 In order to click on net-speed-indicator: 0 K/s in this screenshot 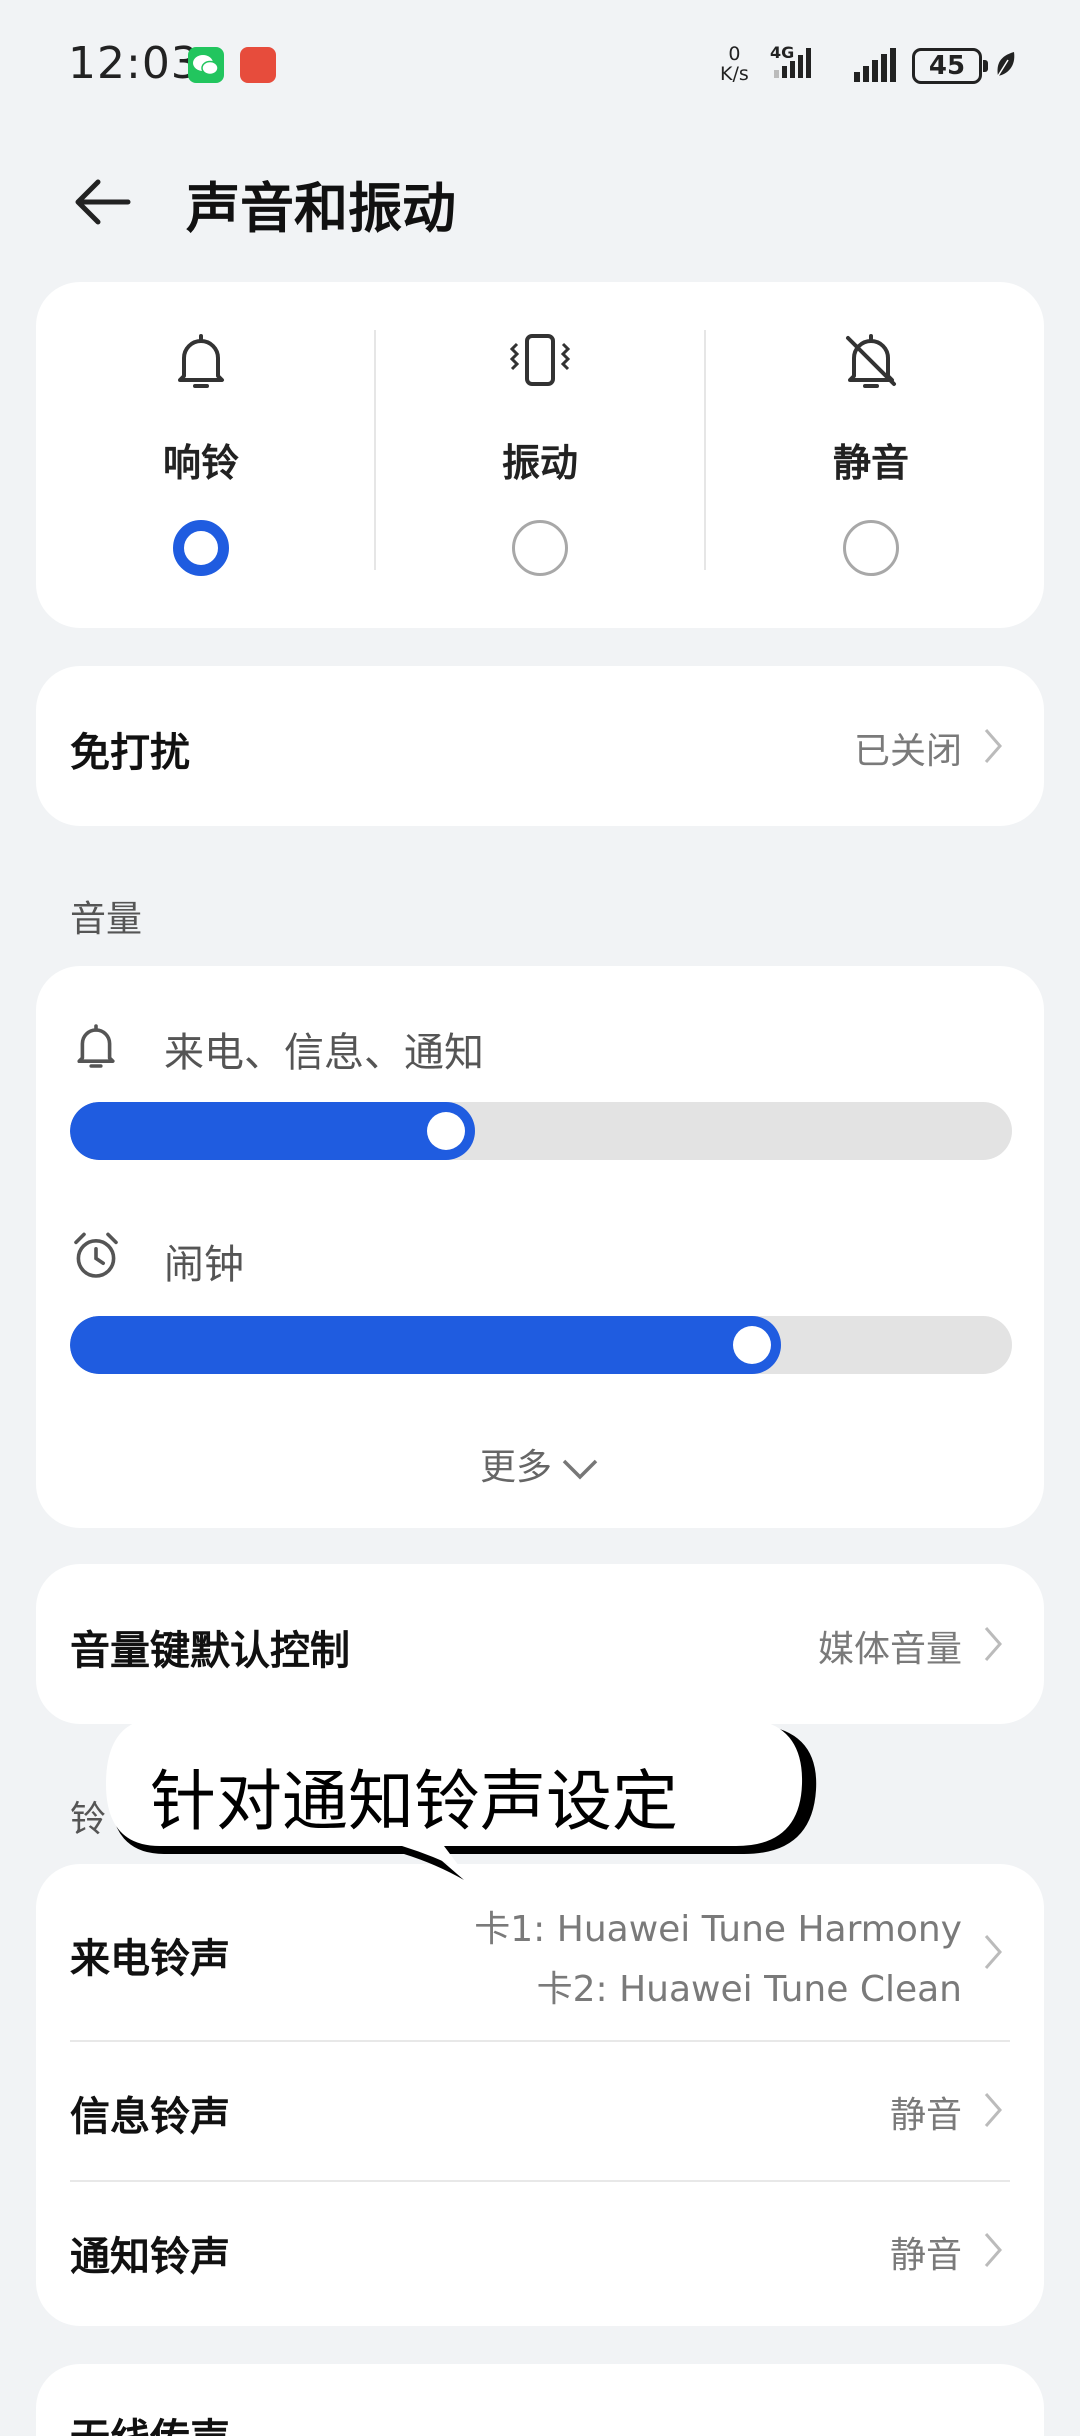, I will do `click(734, 64)`.